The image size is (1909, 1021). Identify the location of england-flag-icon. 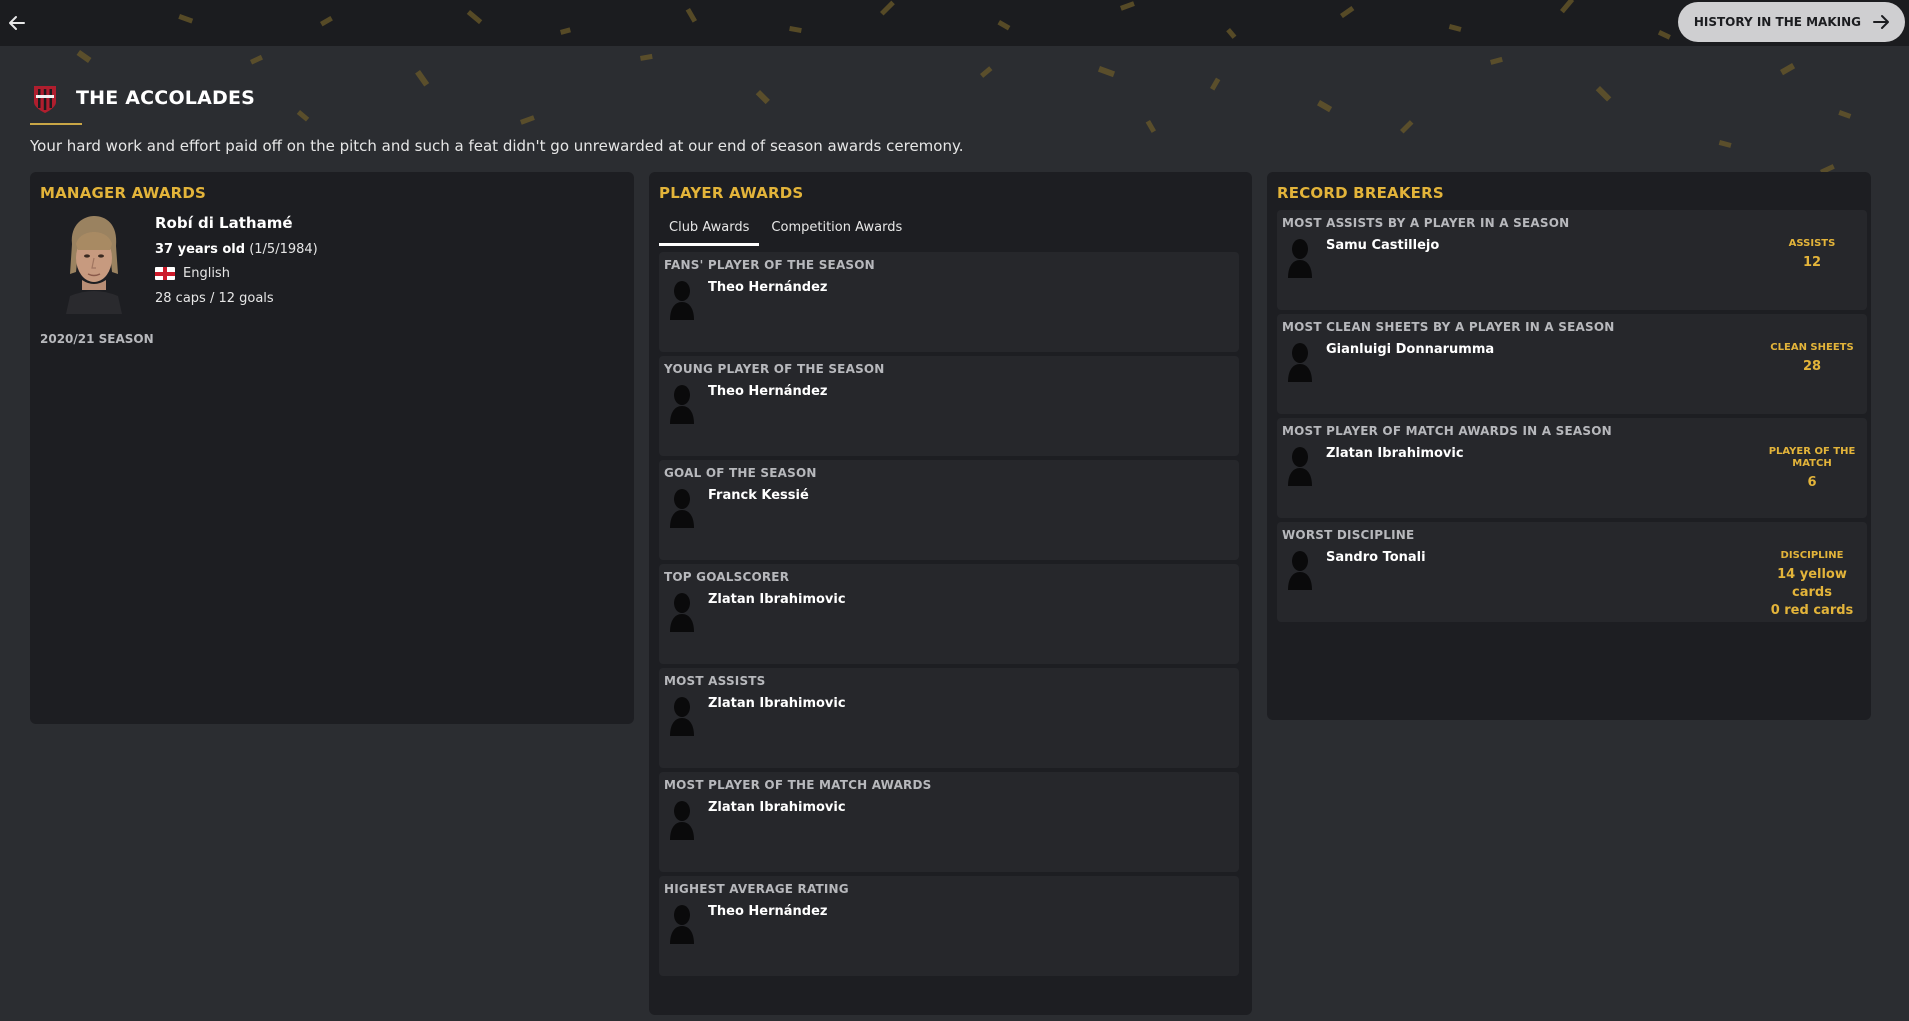
(165, 273).